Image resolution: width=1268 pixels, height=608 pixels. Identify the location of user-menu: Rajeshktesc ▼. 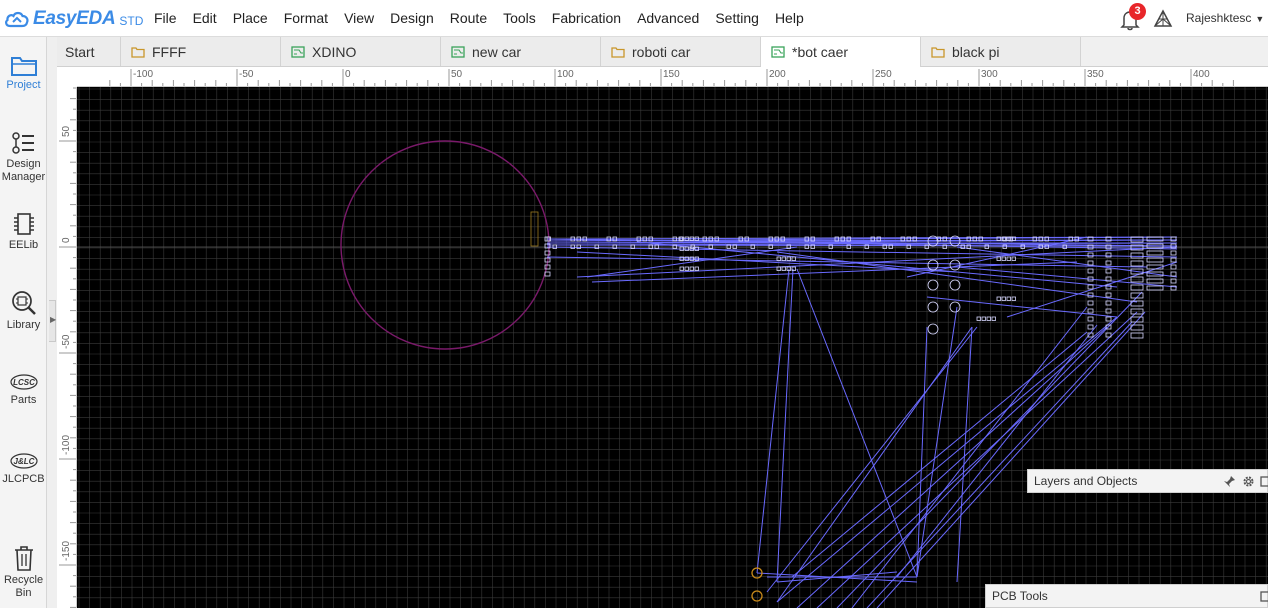
(1225, 19).